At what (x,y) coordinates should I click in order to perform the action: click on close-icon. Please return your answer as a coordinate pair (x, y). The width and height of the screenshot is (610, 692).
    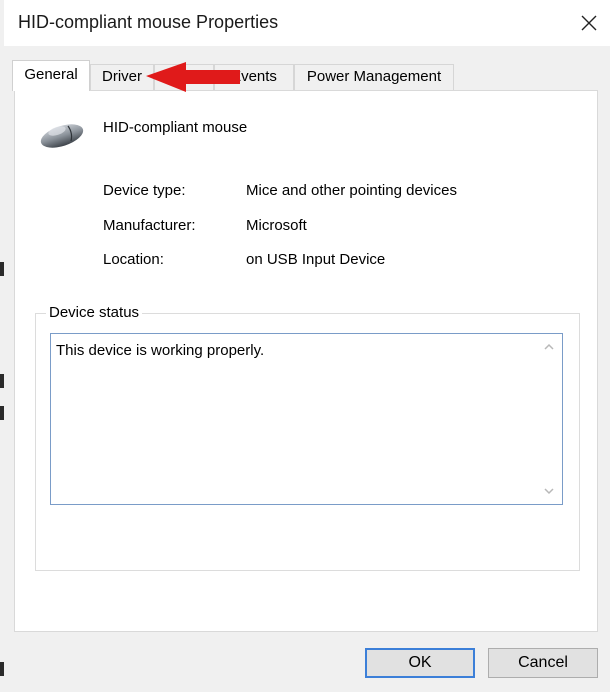
    Looking at the image, I should click on (589, 23).